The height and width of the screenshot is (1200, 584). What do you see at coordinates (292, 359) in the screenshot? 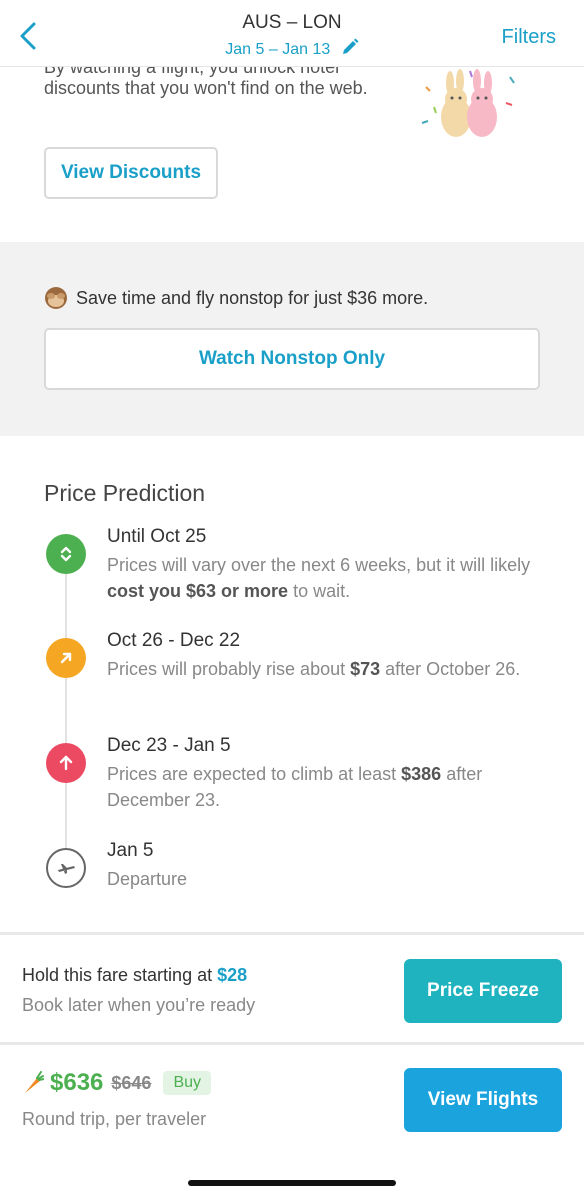
I see `watch-nonstop-button: Watch Nonstop Only` at bounding box center [292, 359].